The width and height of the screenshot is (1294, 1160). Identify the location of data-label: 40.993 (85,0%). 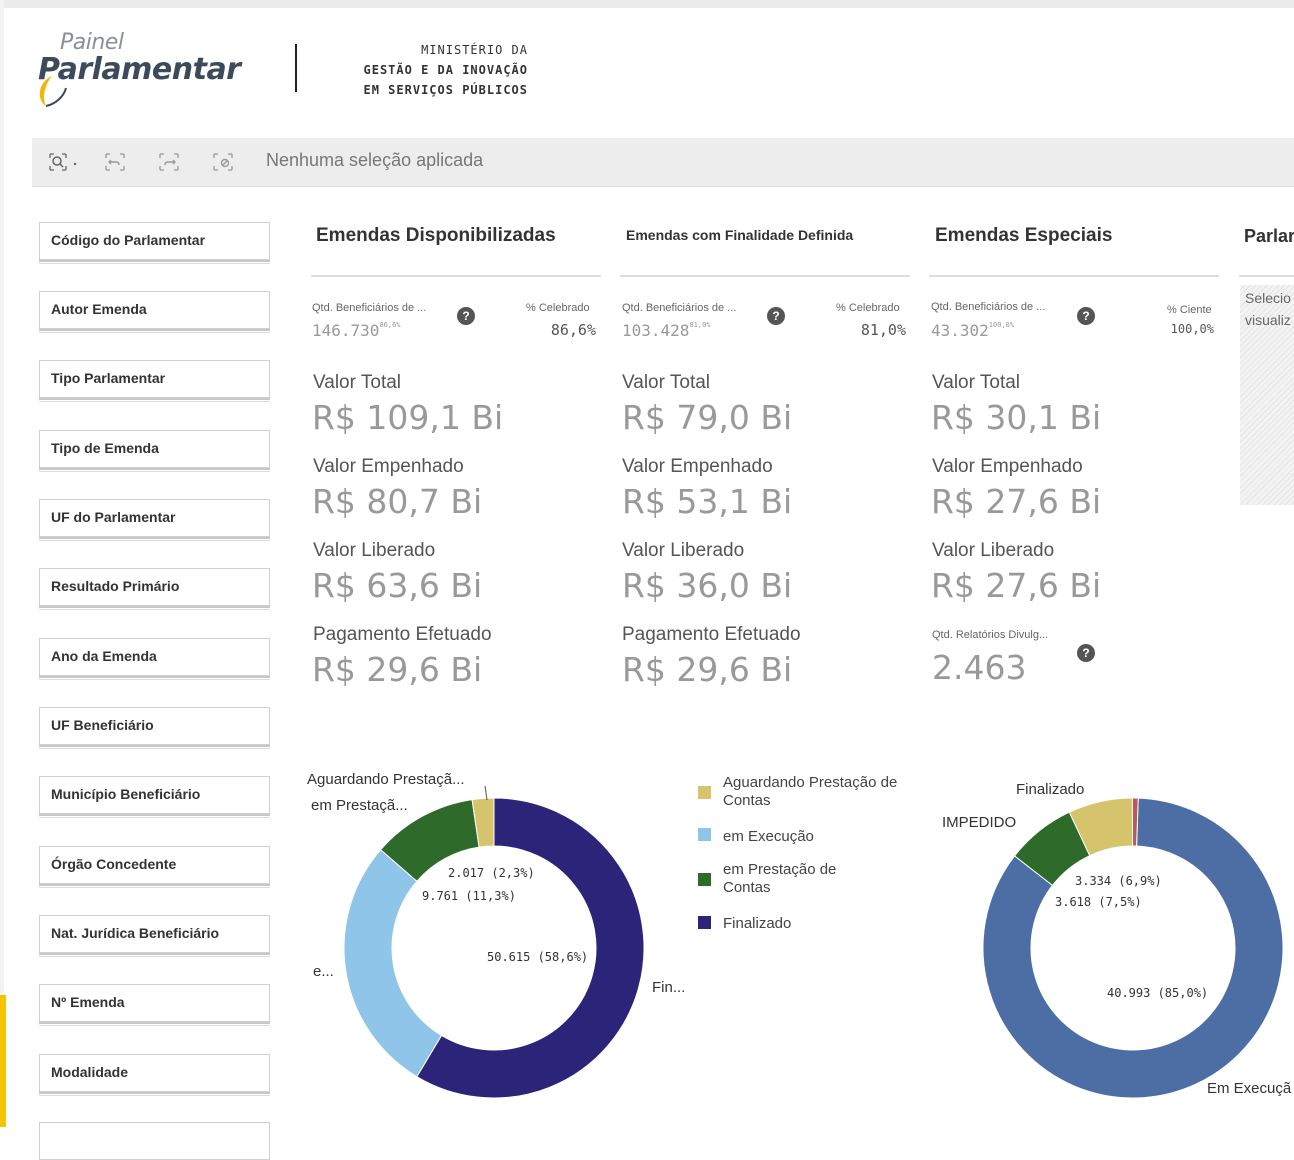
(1158, 993).